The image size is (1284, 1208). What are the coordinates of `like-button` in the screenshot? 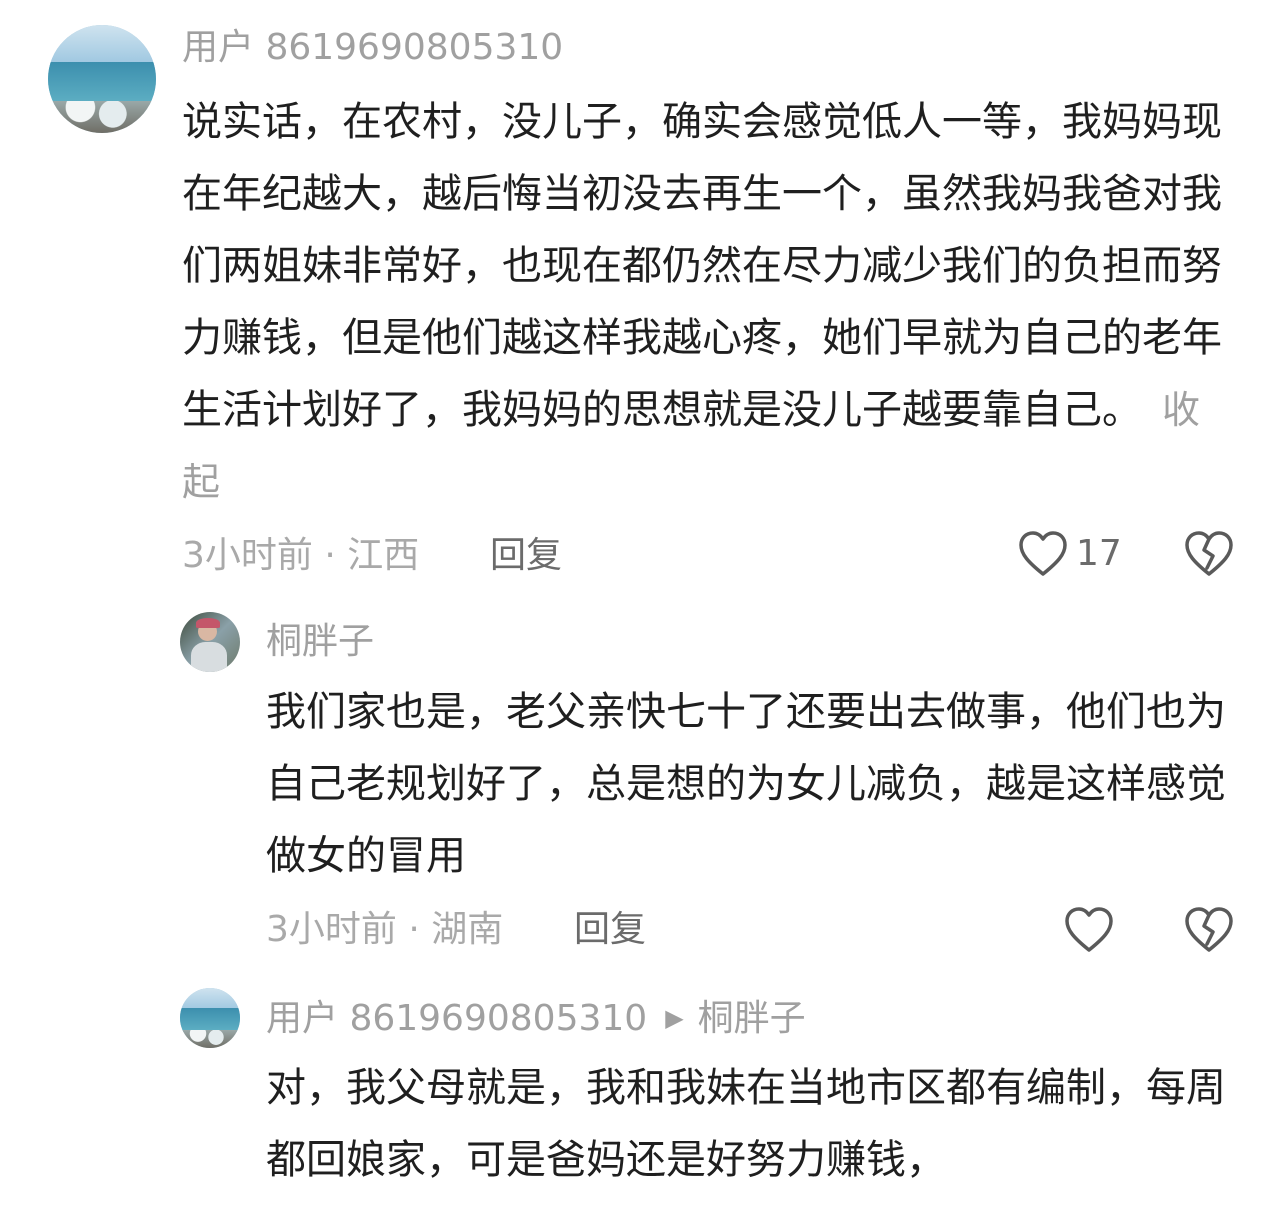 It's located at (1089, 930).